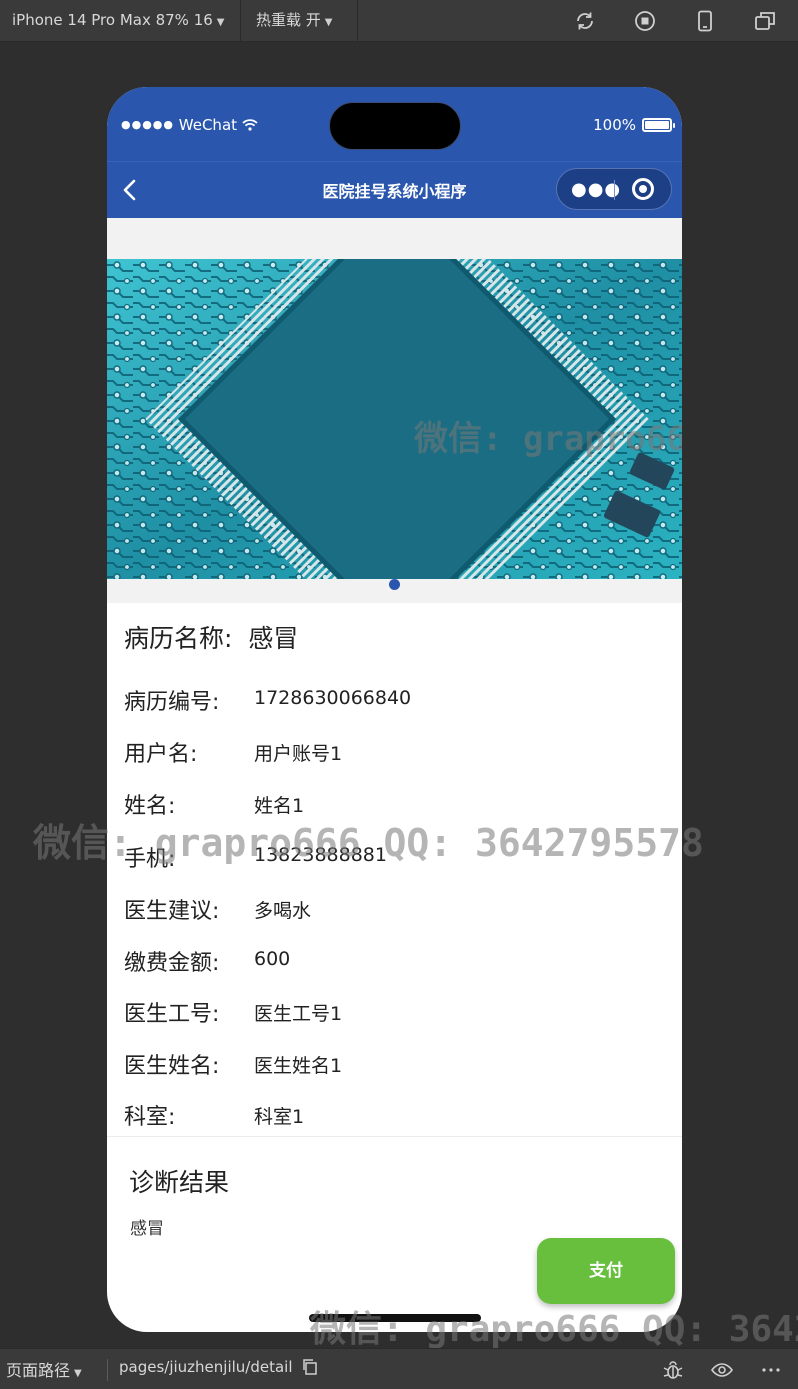 The image size is (798, 1389). What do you see at coordinates (394, 238) in the screenshot?
I see `top-spacer` at bounding box center [394, 238].